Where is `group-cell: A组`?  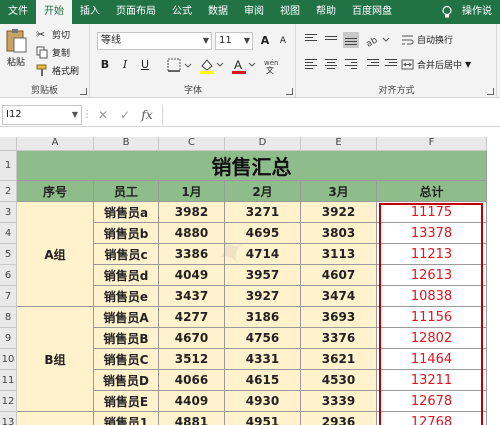 group-cell: A组 is located at coordinates (55, 254).